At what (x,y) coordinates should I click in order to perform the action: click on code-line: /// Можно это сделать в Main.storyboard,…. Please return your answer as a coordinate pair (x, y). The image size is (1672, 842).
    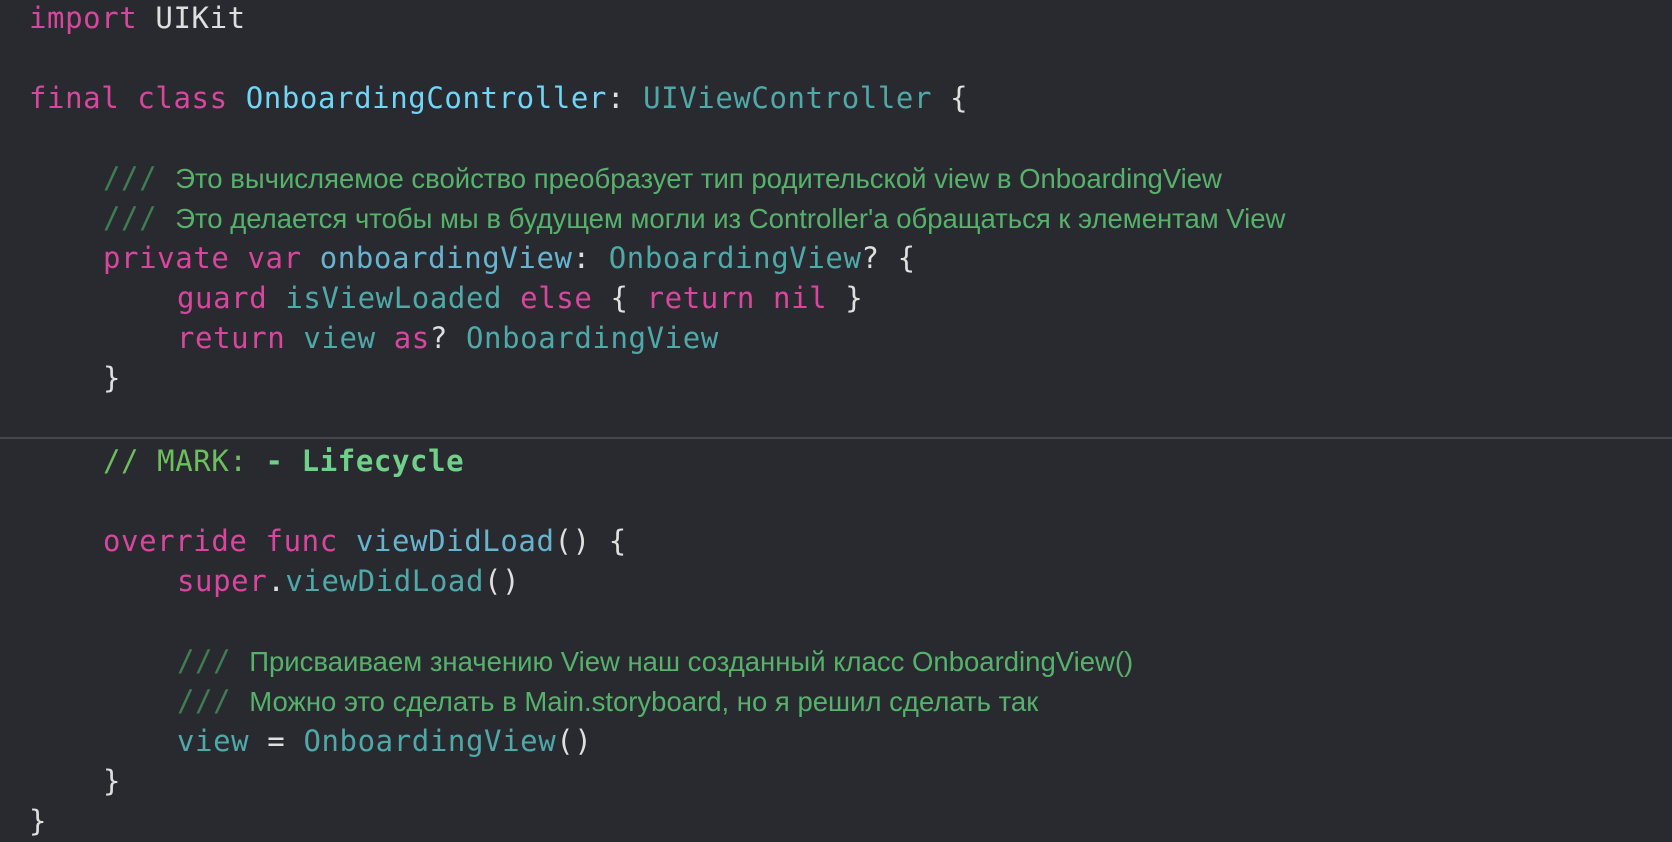
    Looking at the image, I should click on (607, 701).